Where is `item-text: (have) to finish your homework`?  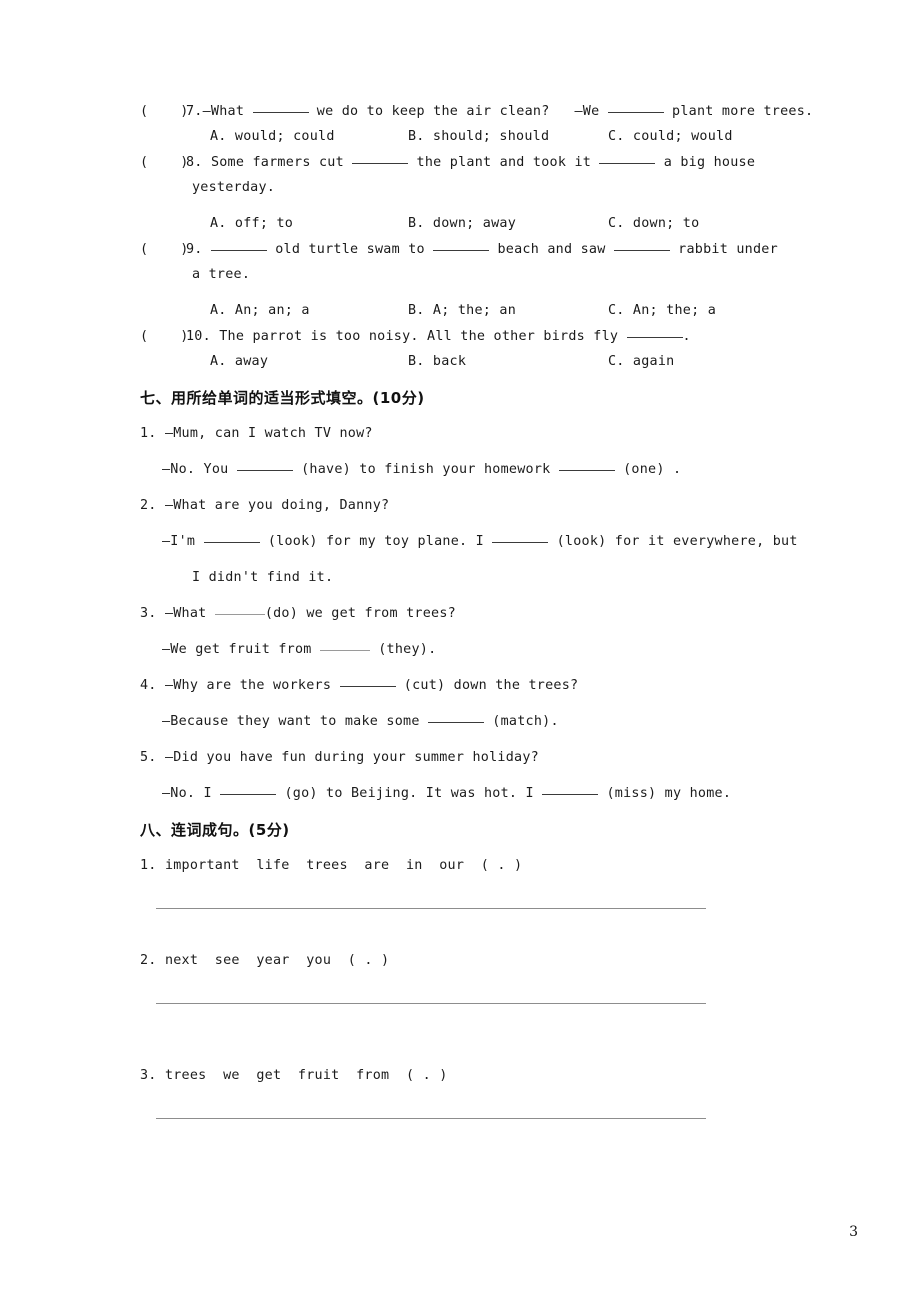
item-text: (have) to finish your homework is located at coordinates (425, 469).